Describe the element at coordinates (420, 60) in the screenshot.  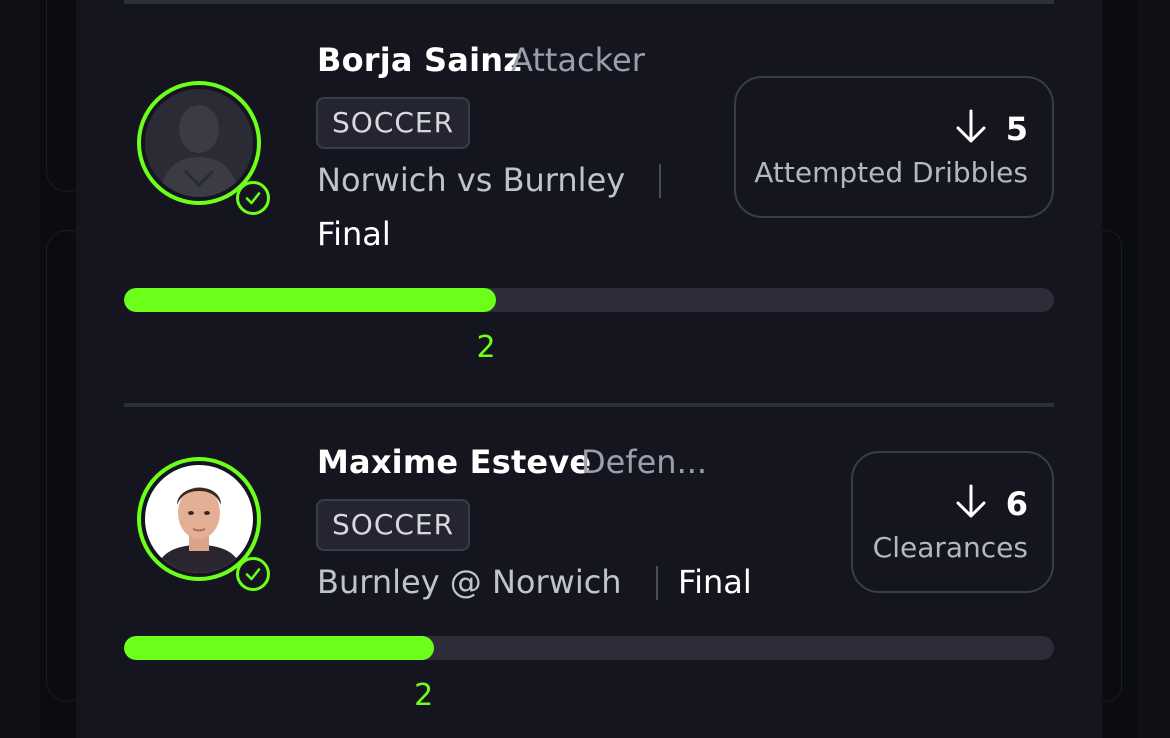
I see `player-name: Borja Sainz` at that location.